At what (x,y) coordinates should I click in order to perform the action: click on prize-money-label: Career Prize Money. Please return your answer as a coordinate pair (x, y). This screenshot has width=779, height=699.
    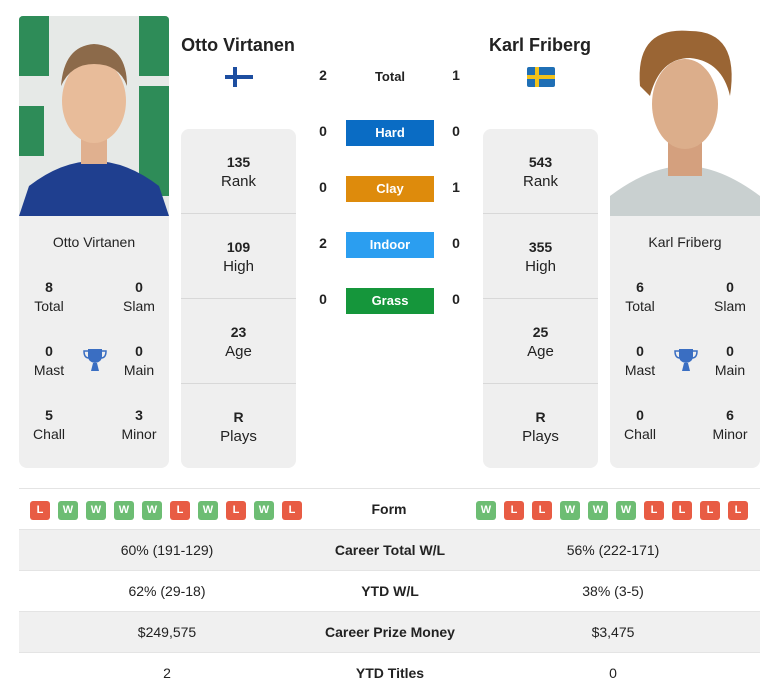
    Looking at the image, I should click on (390, 632).